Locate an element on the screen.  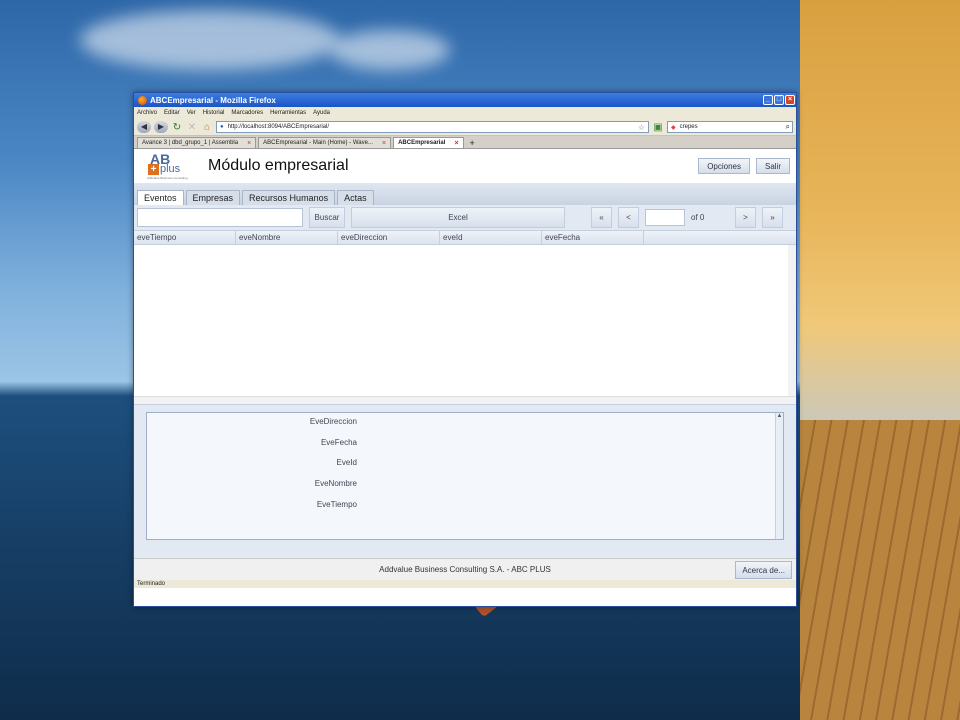
menu-editar: Editar is located at coordinates (172, 113).